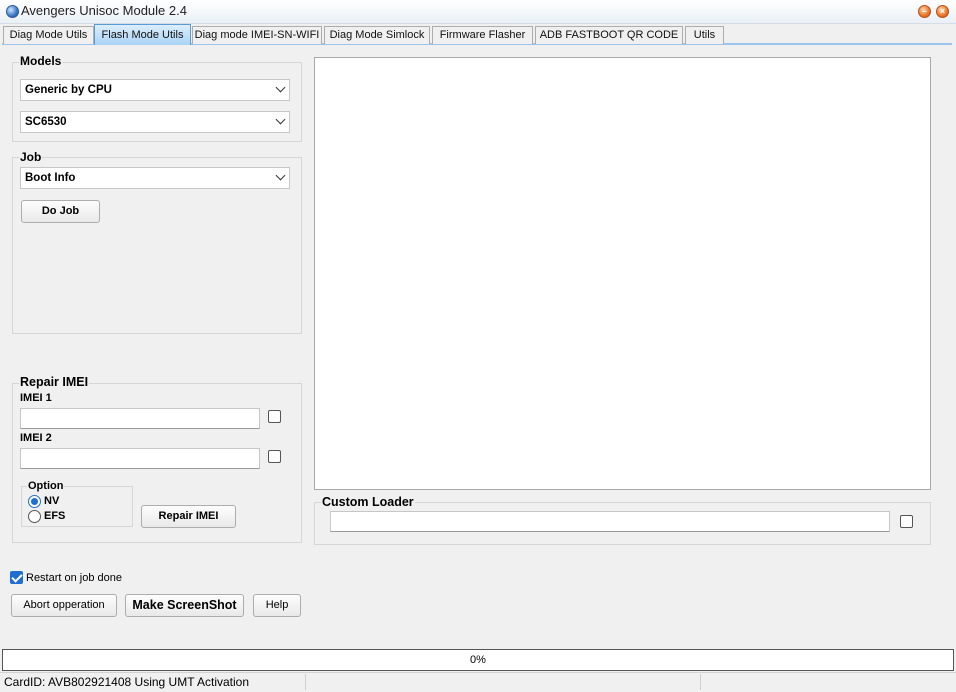  I want to click on option-efs-label: EFS, so click(55, 516).